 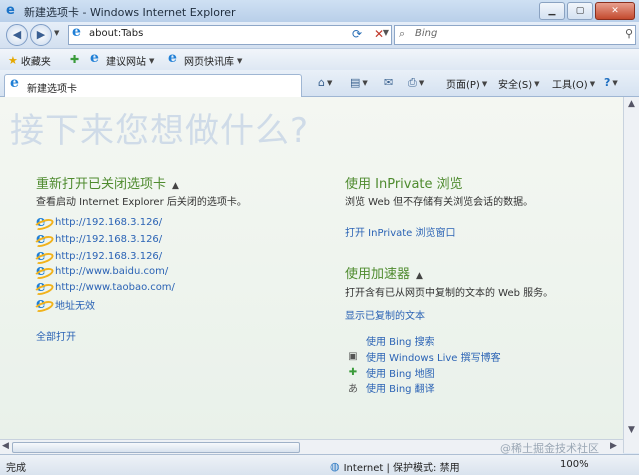 What do you see at coordinates (449, 293) in the screenshot?
I see `accelerators-desc: 打开含有已从网页中复制的文本的 Web 服务。` at bounding box center [449, 293].